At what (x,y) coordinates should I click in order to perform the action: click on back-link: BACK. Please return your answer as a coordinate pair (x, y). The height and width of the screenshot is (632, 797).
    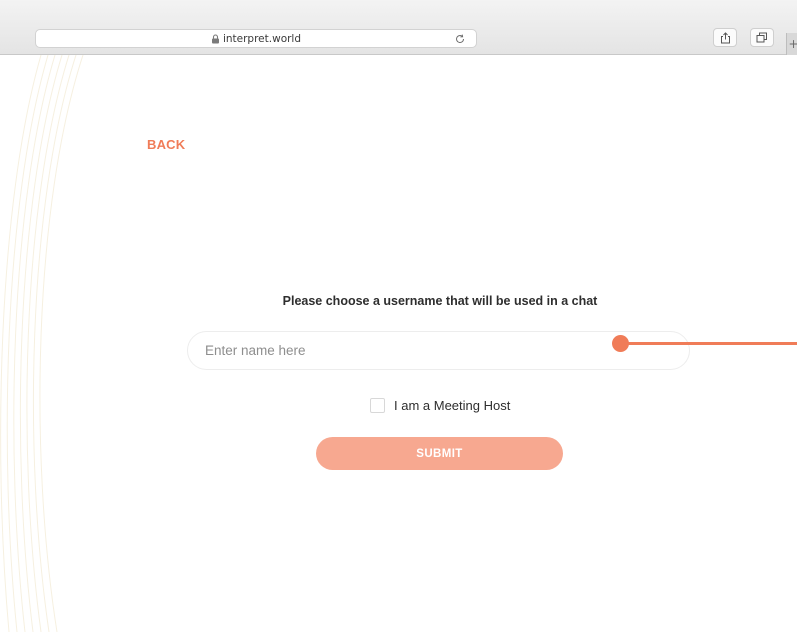
    Looking at the image, I should click on (166, 144).